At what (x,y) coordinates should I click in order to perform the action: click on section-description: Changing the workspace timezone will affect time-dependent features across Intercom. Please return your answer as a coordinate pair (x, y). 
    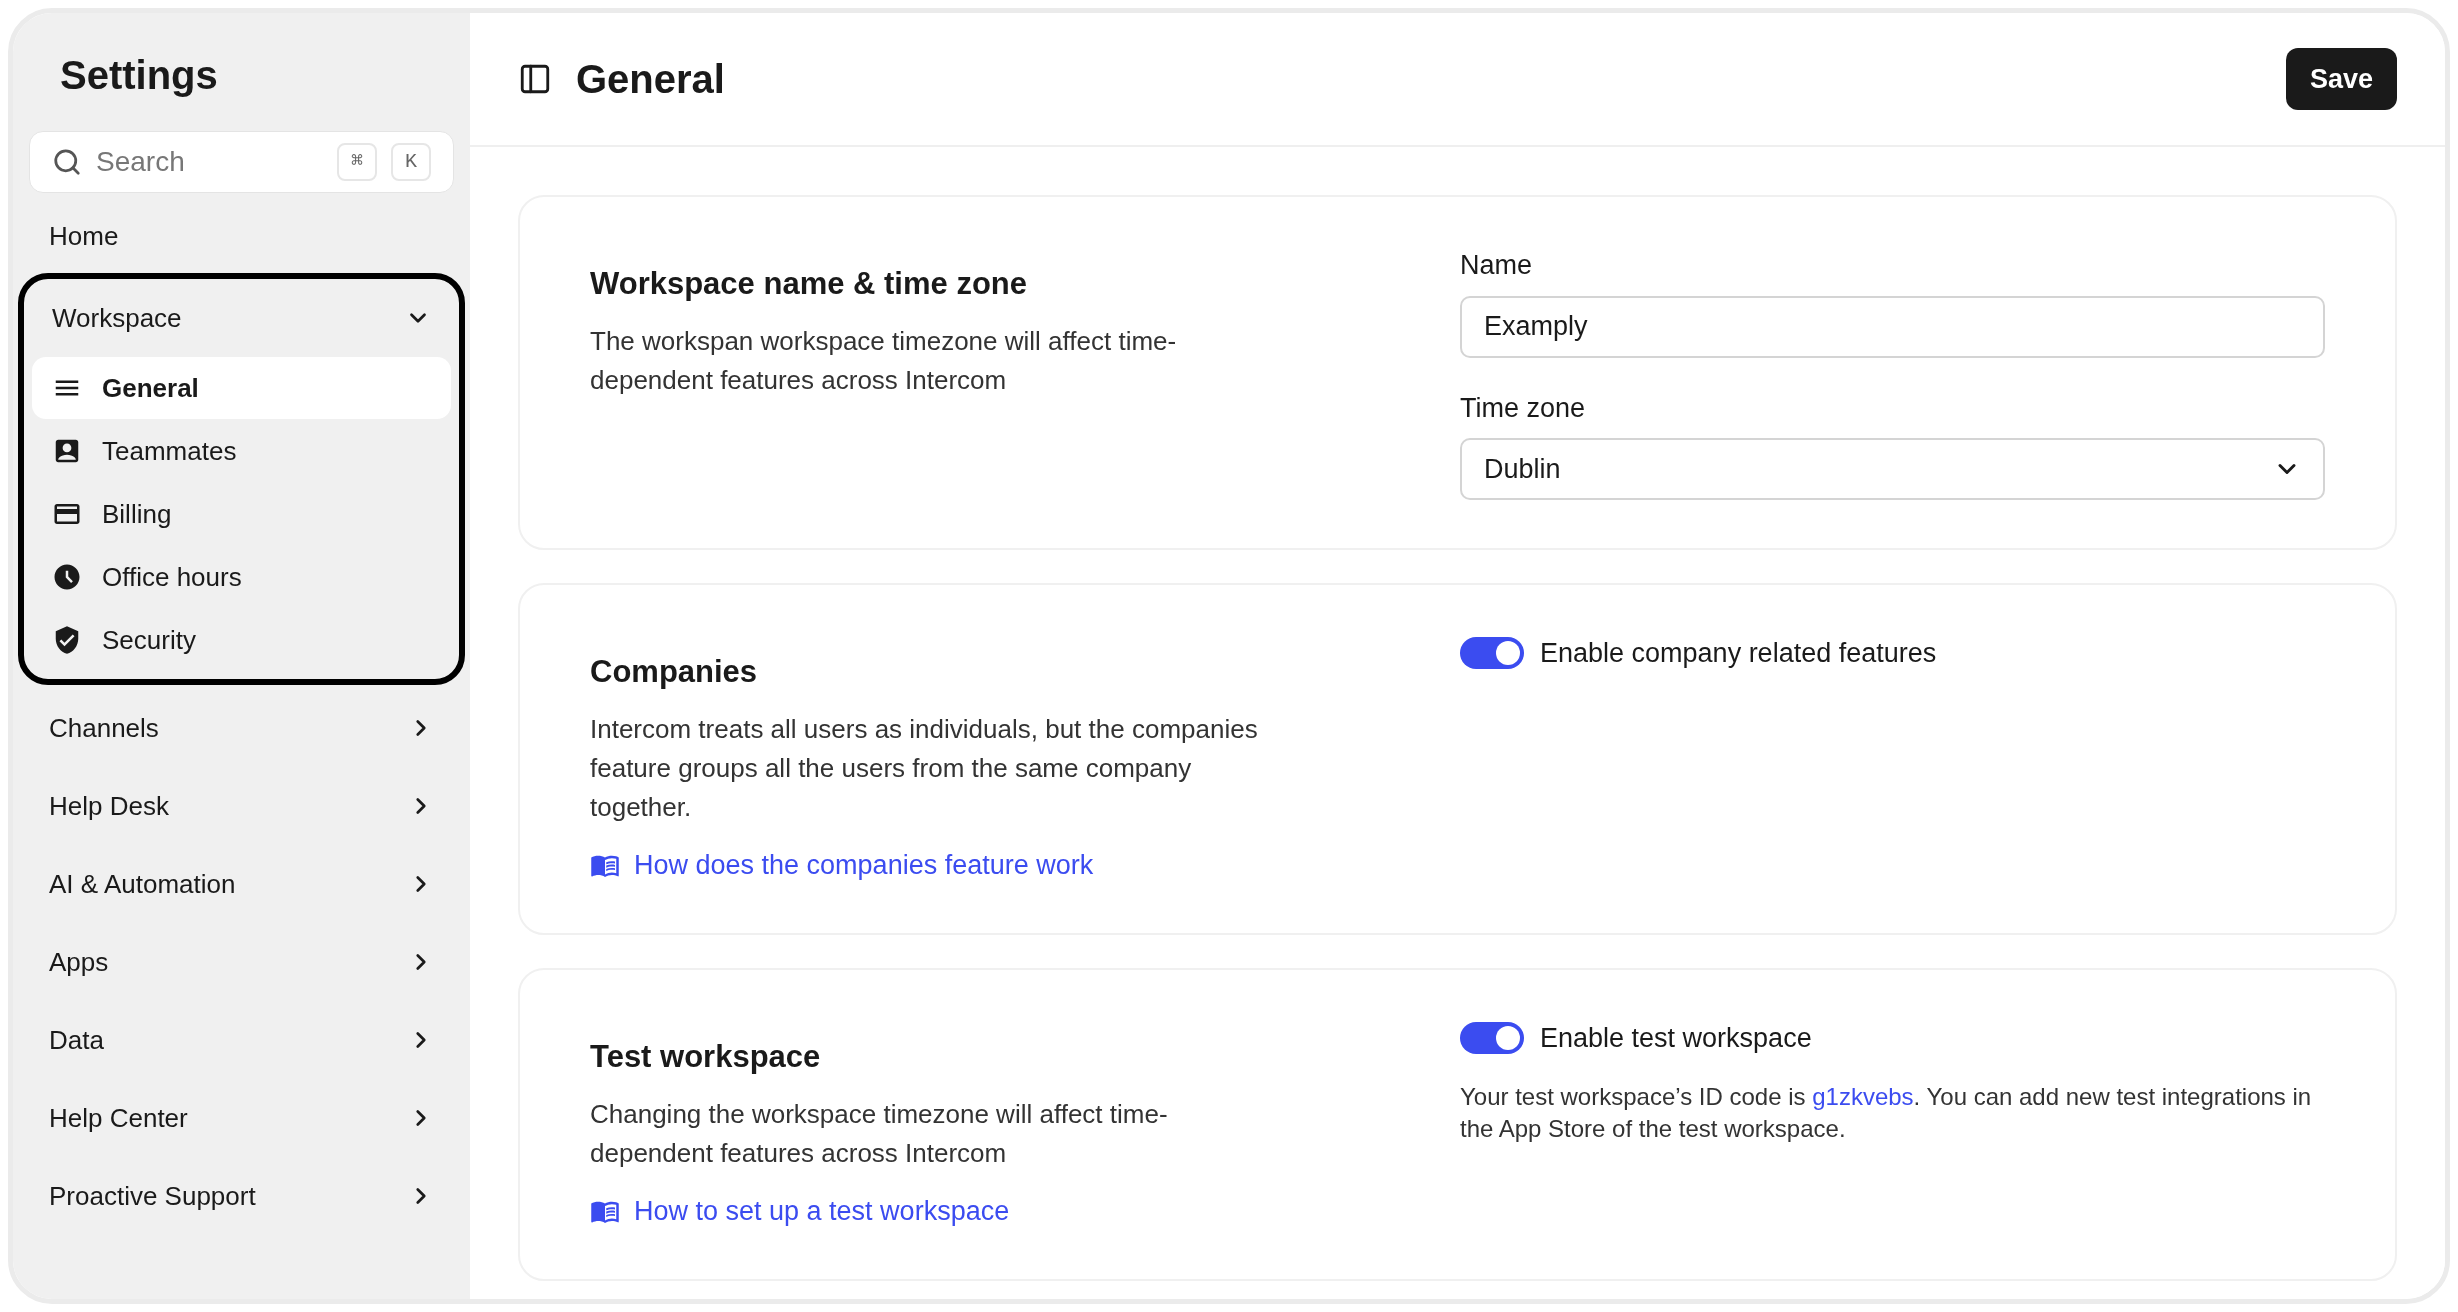
    Looking at the image, I should click on (879, 1133).